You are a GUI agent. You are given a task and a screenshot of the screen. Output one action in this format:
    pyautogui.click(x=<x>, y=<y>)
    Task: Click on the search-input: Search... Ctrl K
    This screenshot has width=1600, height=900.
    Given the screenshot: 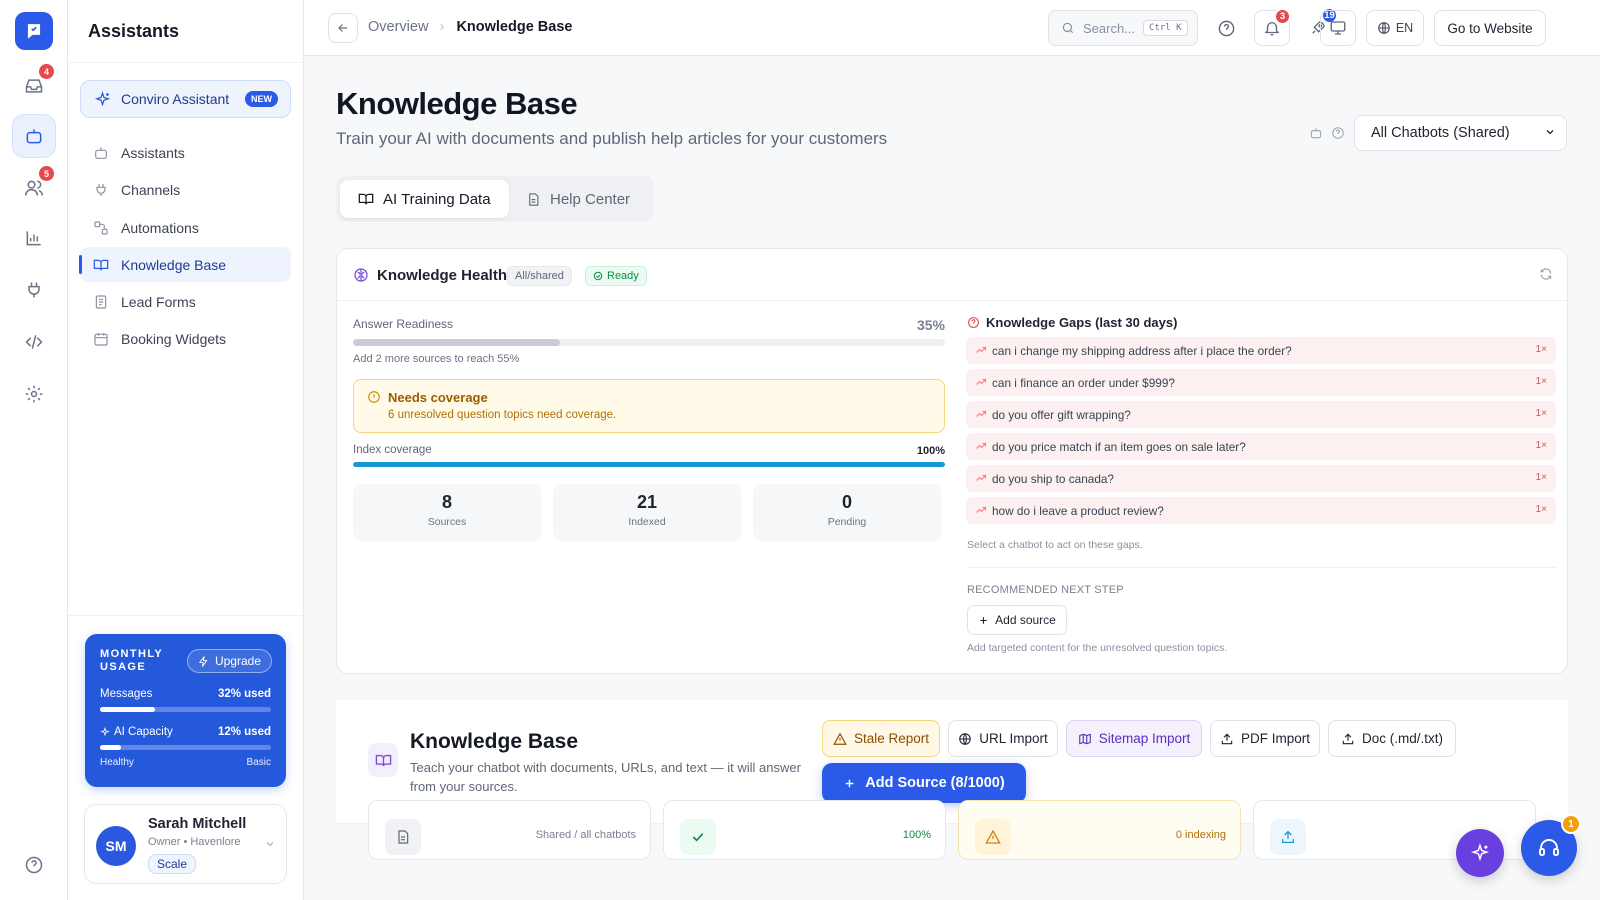 What is the action you would take?
    pyautogui.click(x=1123, y=28)
    